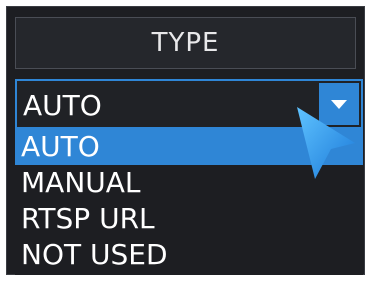  I want to click on option-not-used: NOT USED, so click(189, 255).